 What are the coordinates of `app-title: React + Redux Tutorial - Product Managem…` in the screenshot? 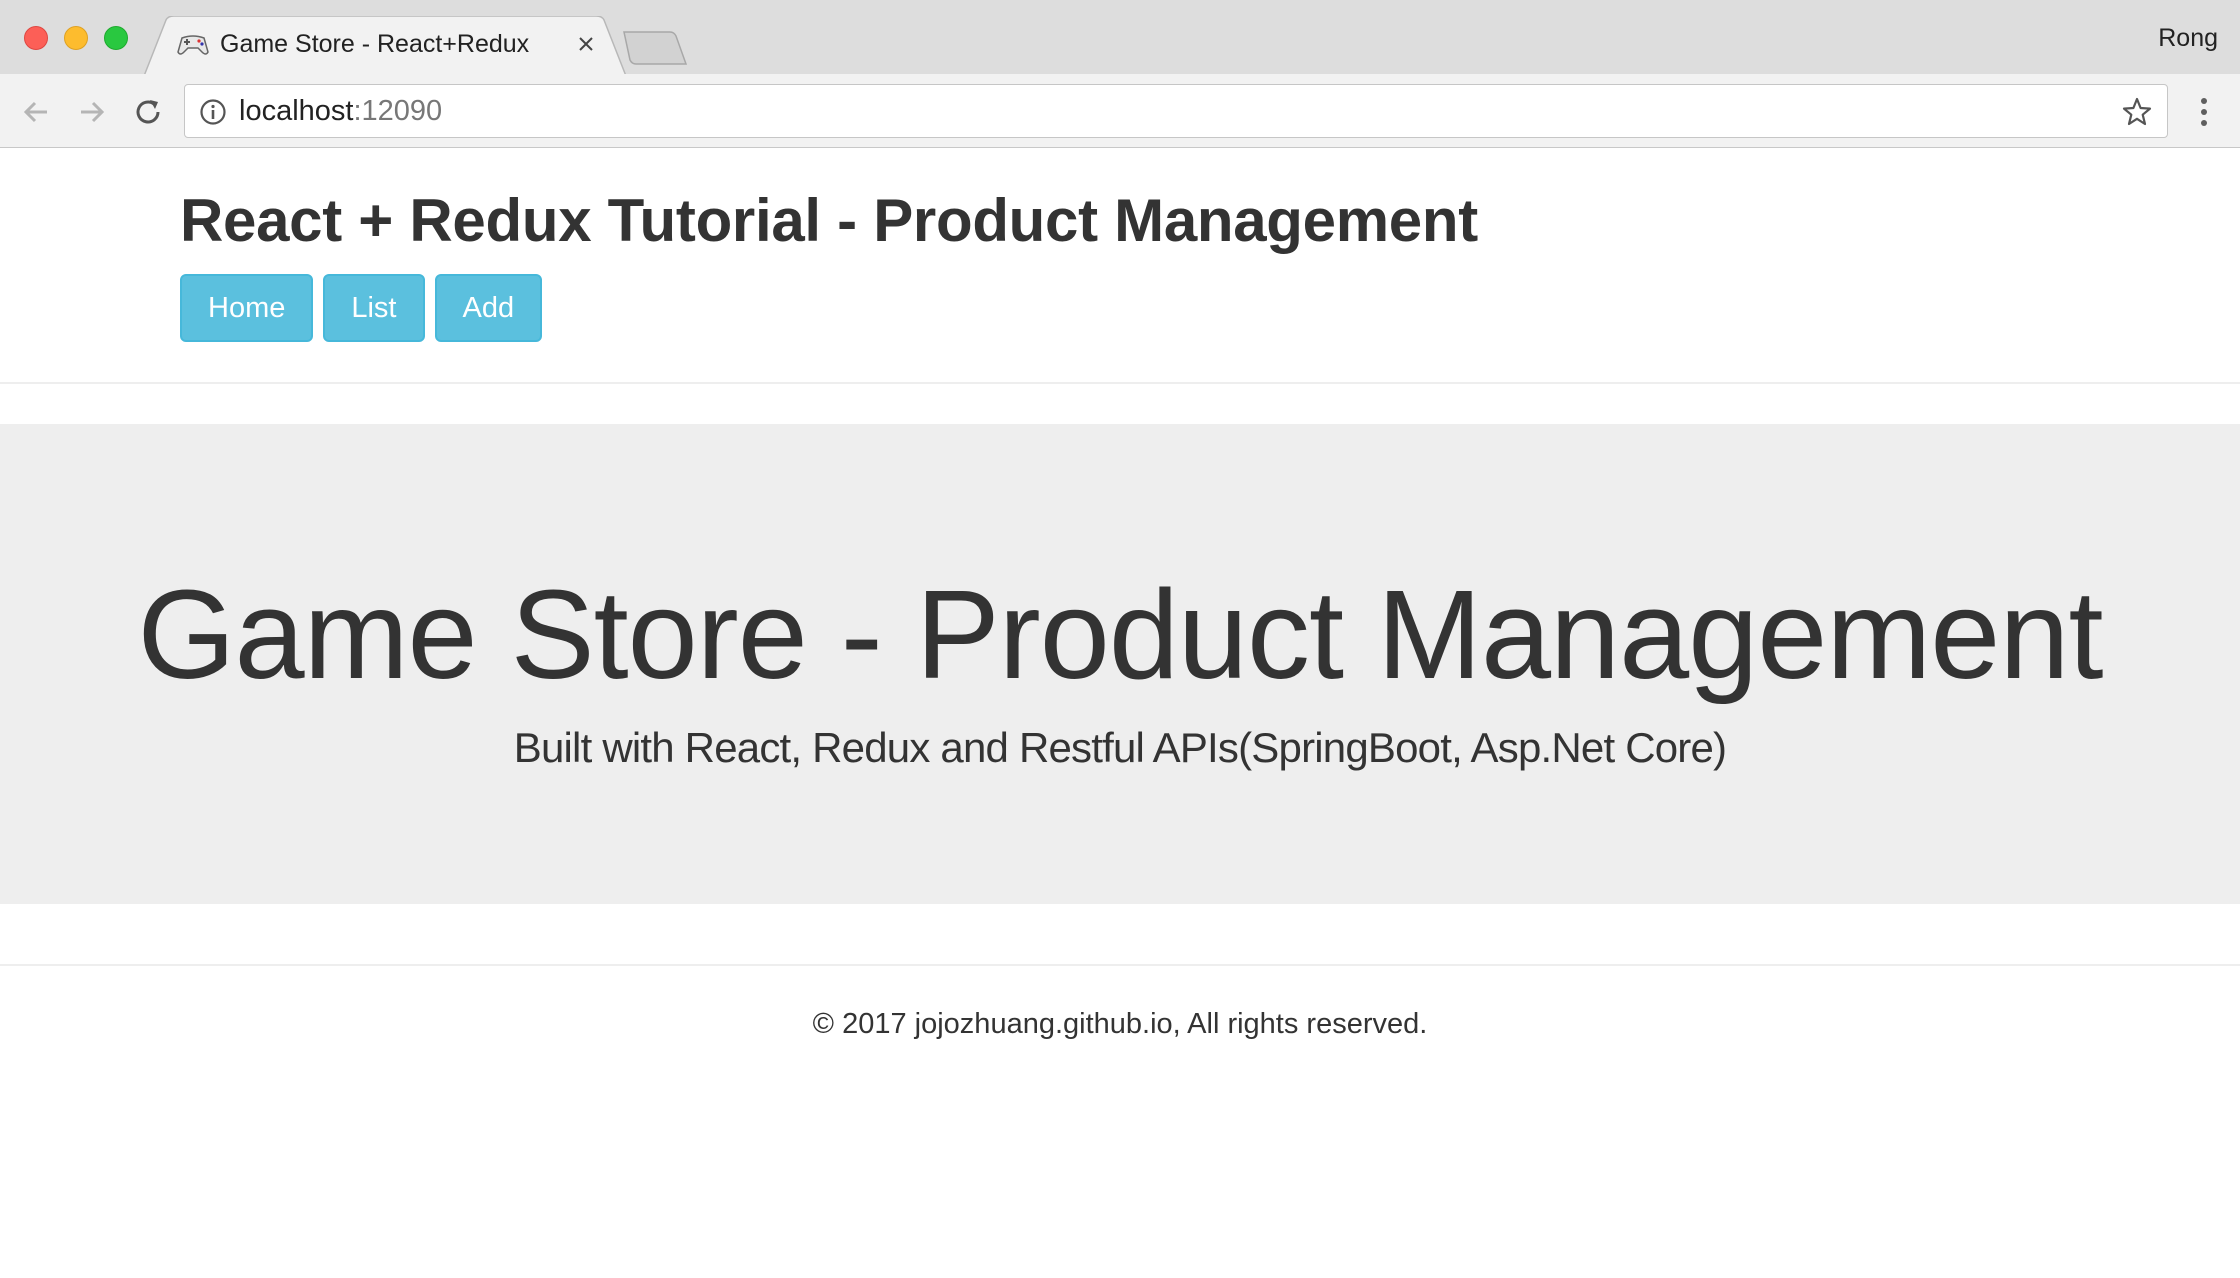 It's located at (829, 220).